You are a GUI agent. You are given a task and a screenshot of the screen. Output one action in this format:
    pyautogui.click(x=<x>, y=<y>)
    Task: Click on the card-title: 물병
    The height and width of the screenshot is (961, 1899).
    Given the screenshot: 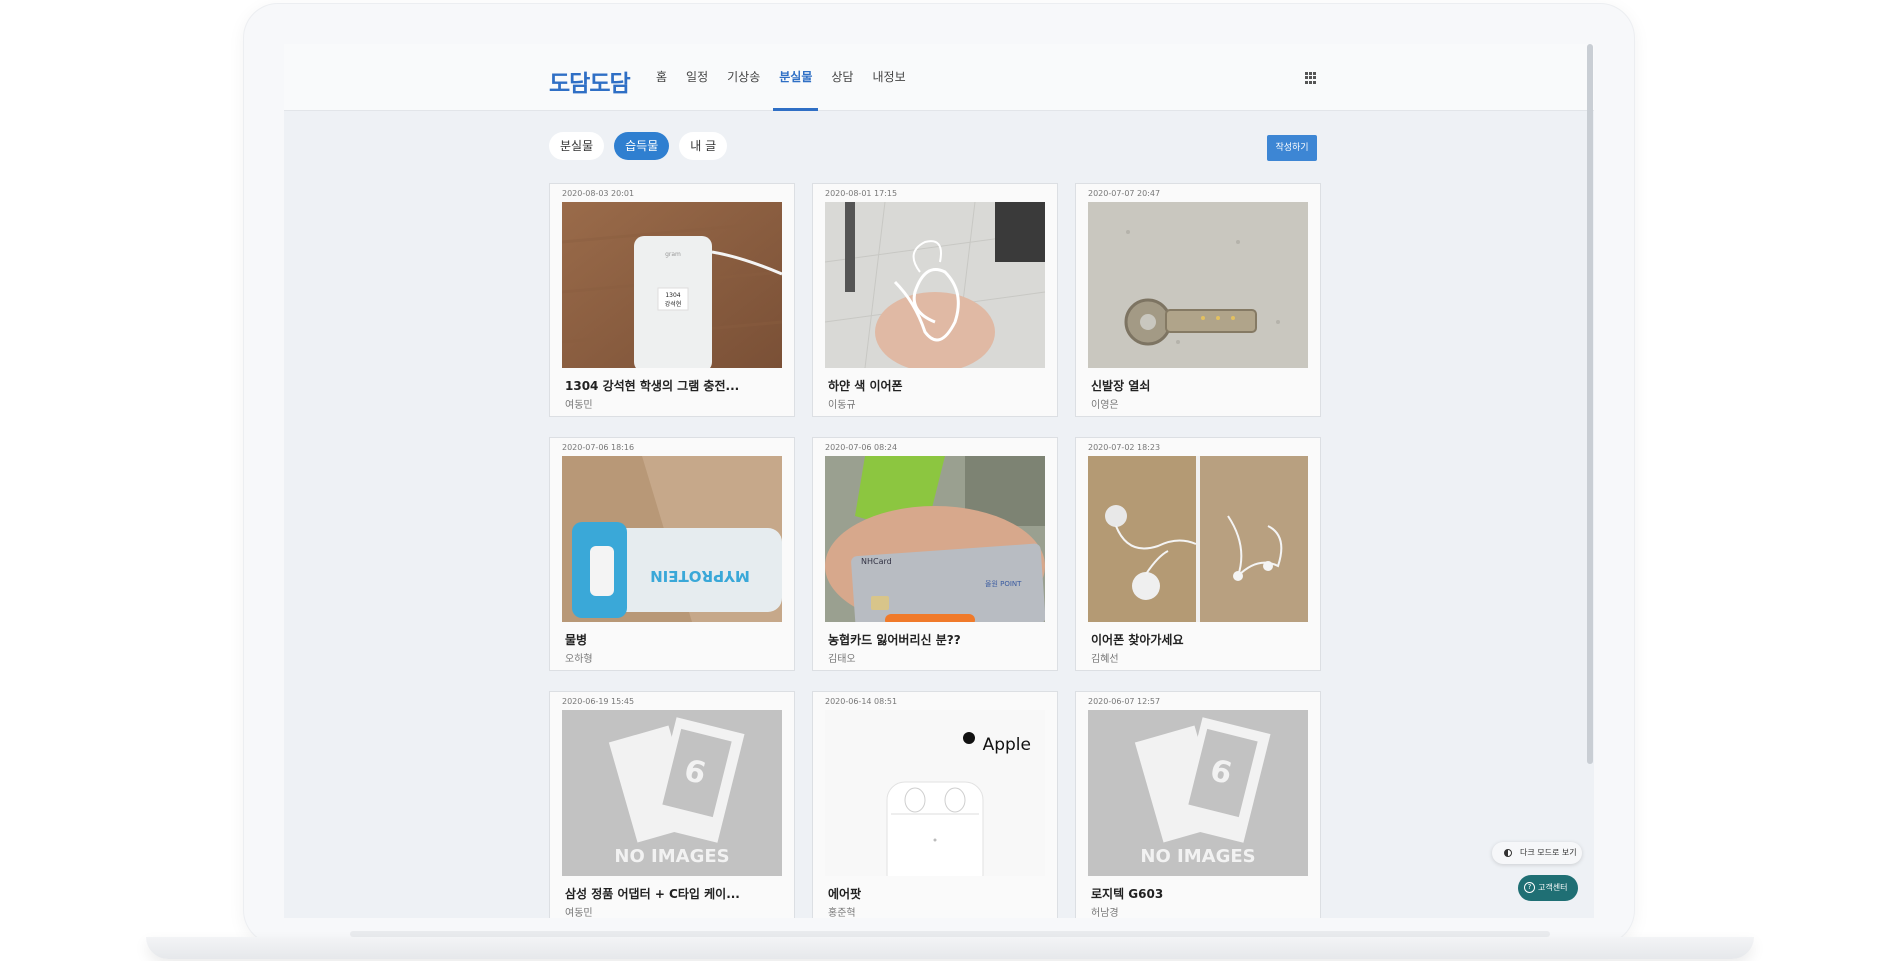 What is the action you would take?
    pyautogui.click(x=576, y=640)
    